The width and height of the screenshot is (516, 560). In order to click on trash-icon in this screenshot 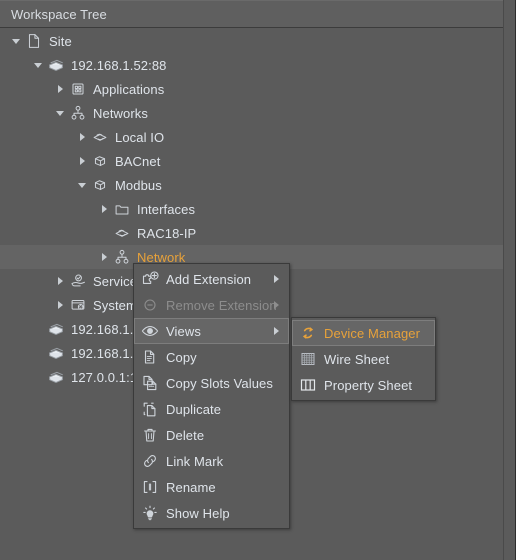, I will do `click(150, 435)`.